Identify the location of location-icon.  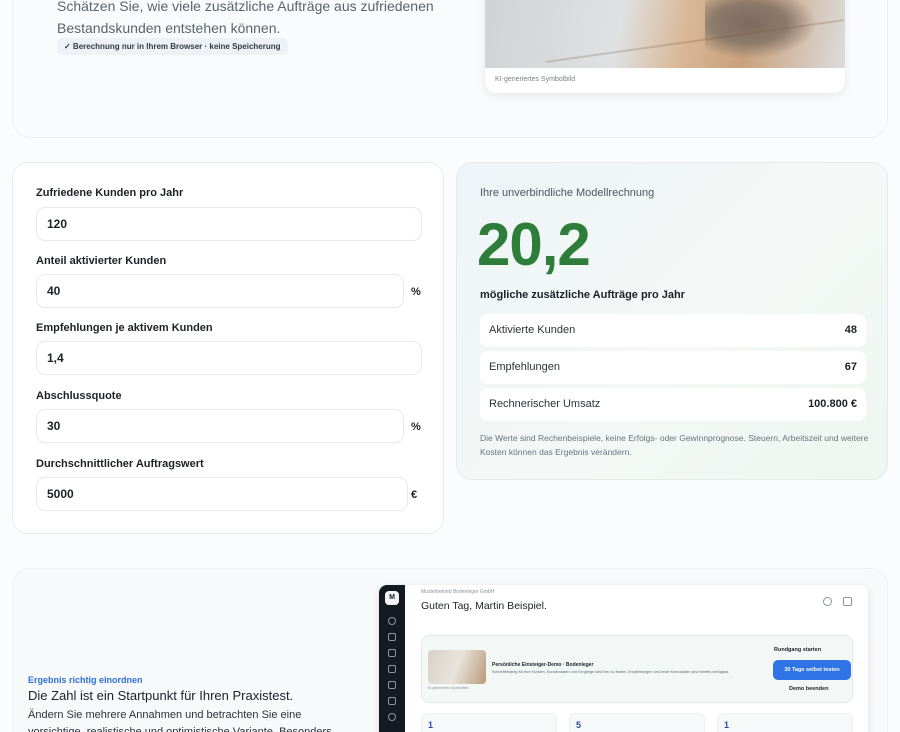
(392, 717).